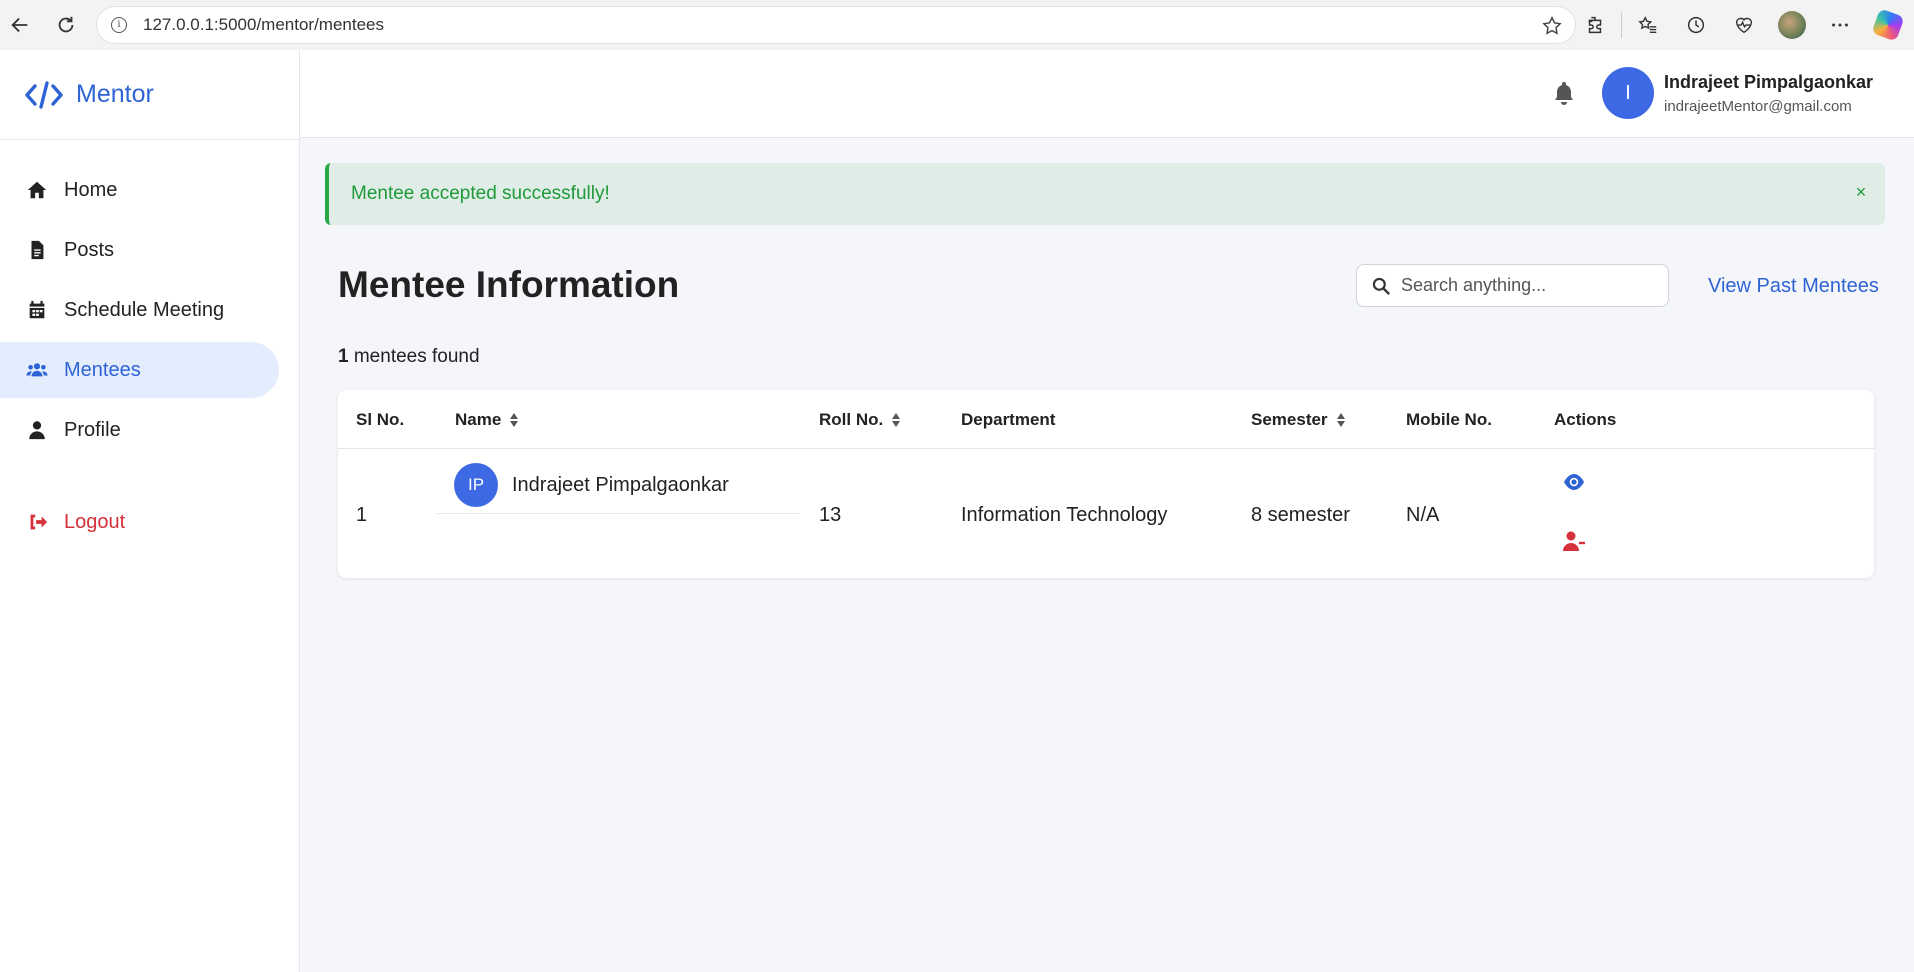 The width and height of the screenshot is (1914, 972). I want to click on sidebar-item-label: Posts, so click(89, 249).